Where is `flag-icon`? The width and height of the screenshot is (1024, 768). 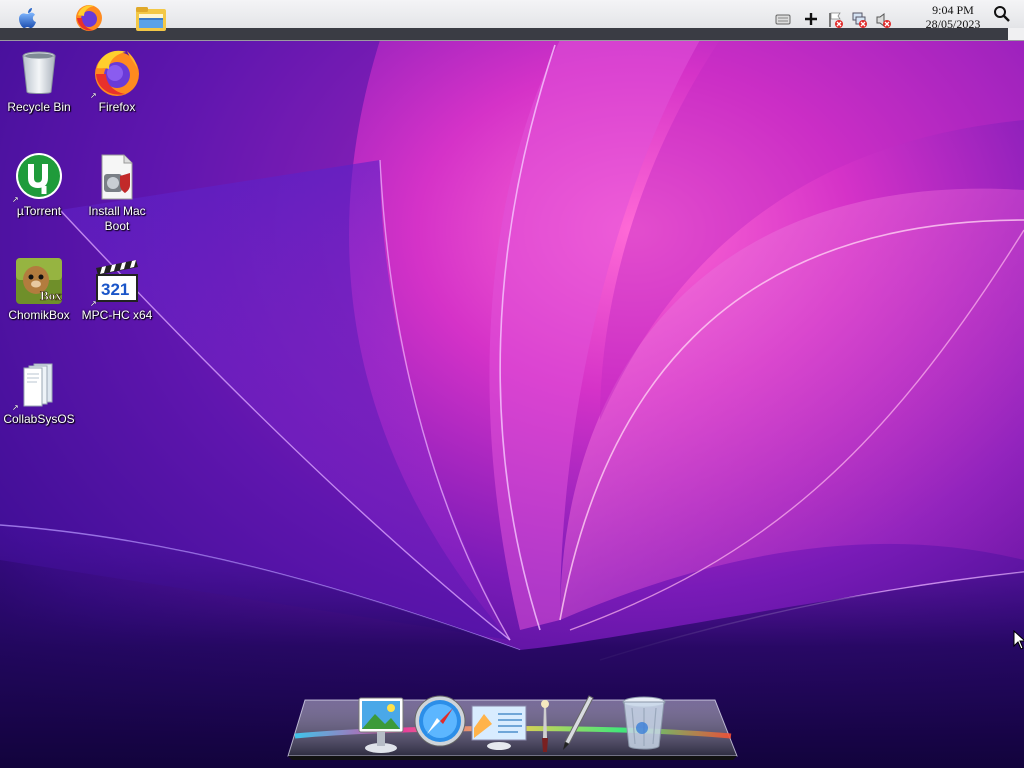
flag-icon is located at coordinates (835, 19).